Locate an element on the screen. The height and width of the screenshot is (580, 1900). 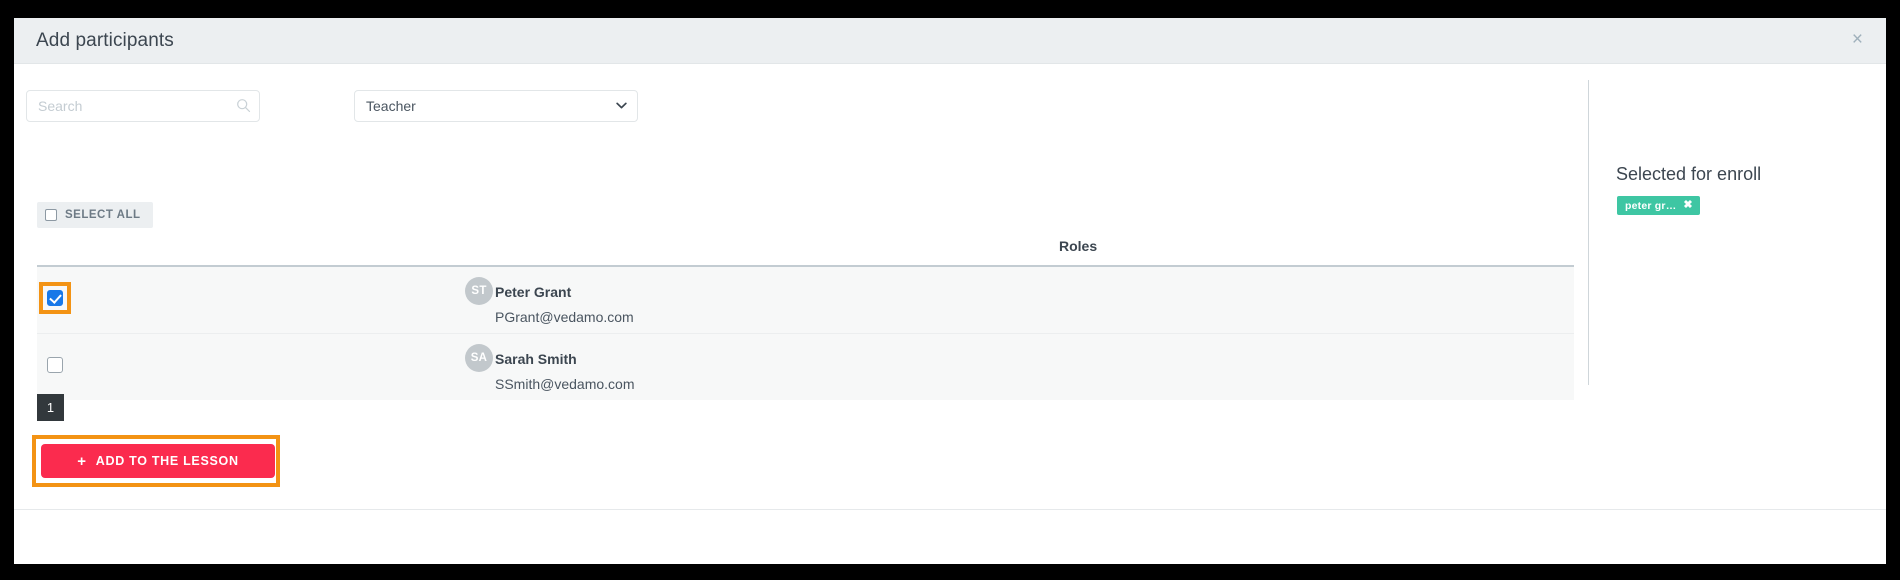
add-to-the-lesson-label: ADD TO THE LESSON is located at coordinates (167, 461).